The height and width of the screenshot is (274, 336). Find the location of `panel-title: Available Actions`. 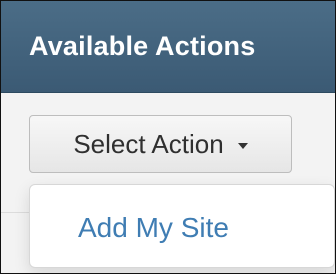

panel-title: Available Actions is located at coordinates (142, 46).